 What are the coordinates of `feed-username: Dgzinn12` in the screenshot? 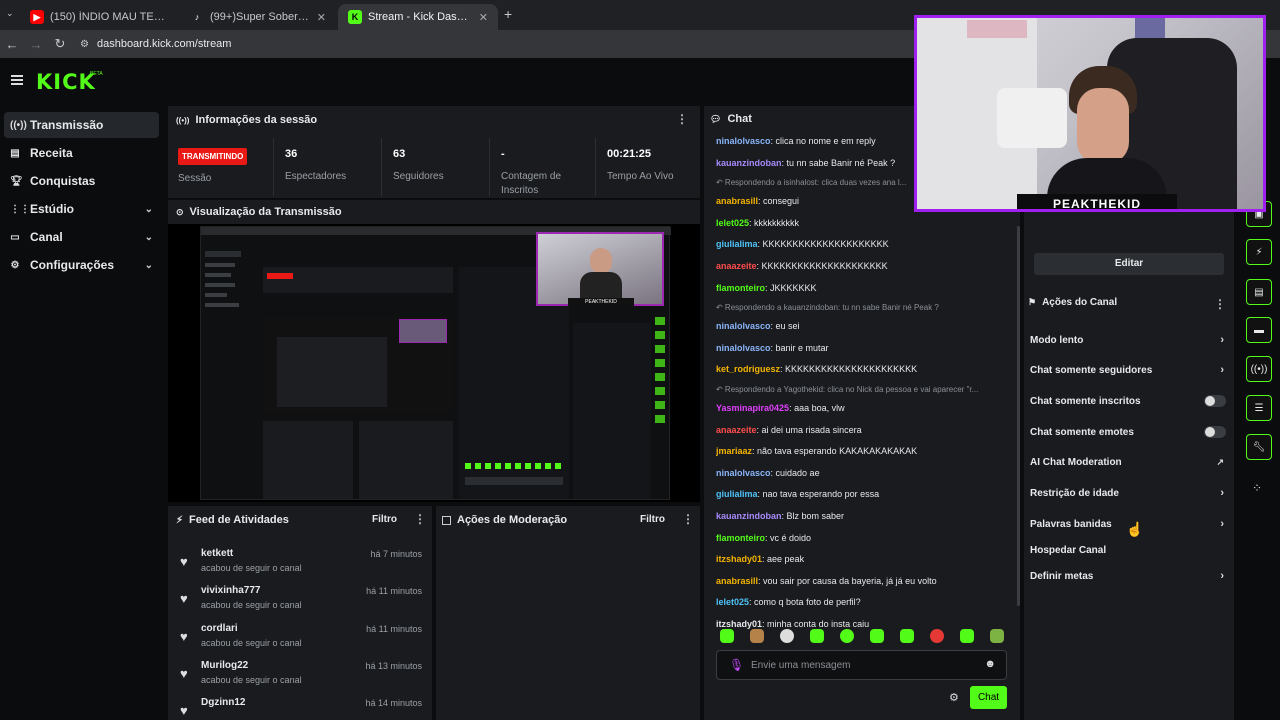 It's located at (223, 702).